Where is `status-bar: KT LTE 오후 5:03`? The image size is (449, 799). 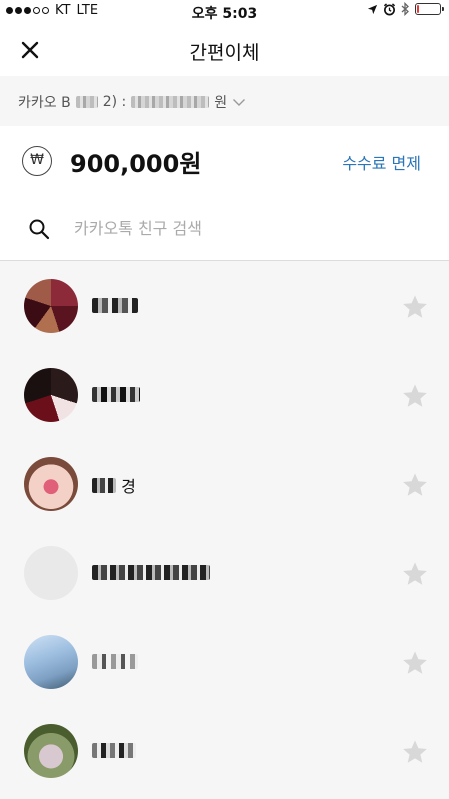
status-bar: KT LTE 오후 5:03 is located at coordinates (224, 12).